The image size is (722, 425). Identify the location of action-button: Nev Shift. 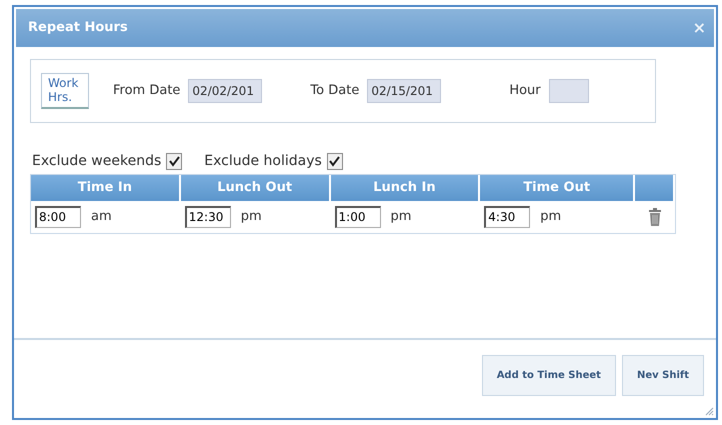
(663, 375).